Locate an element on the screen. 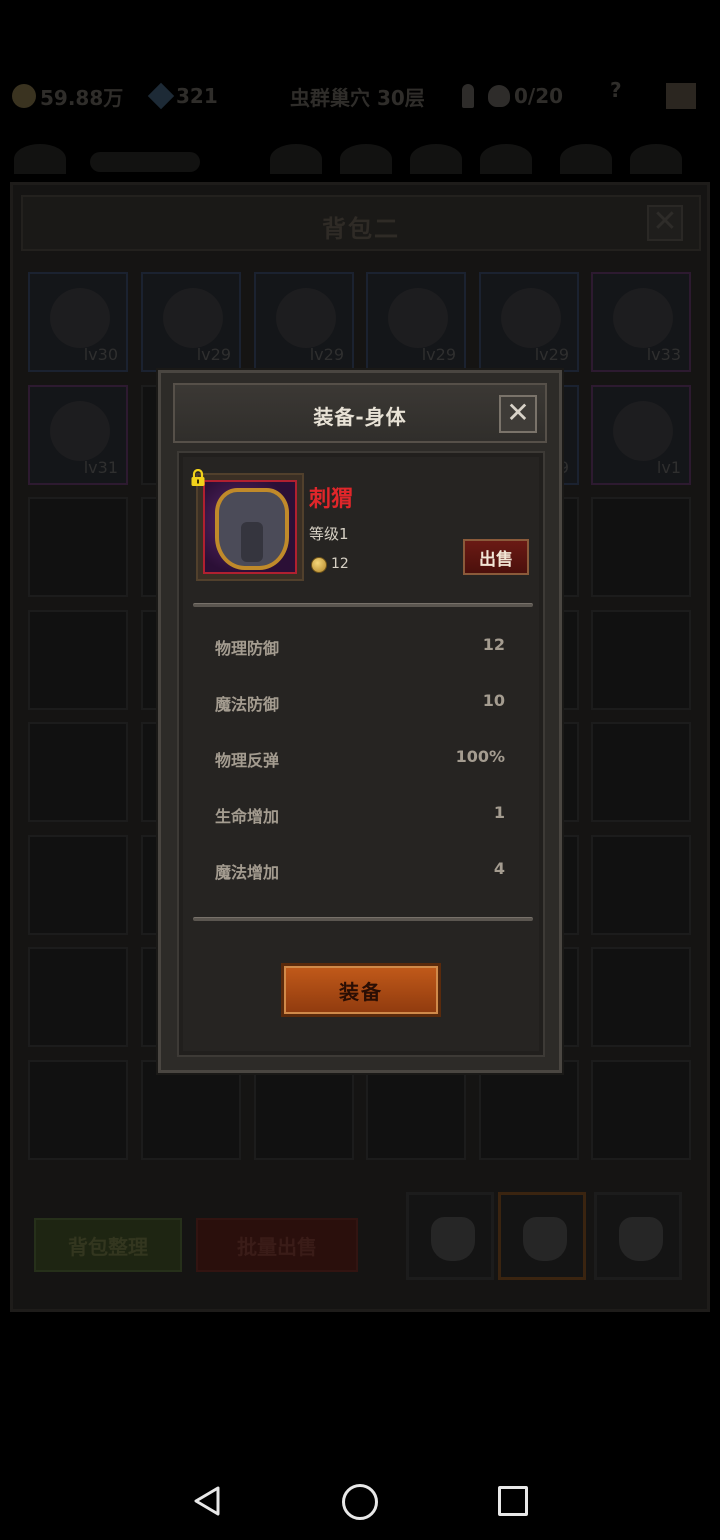  equip-button: 装备 is located at coordinates (361, 990).